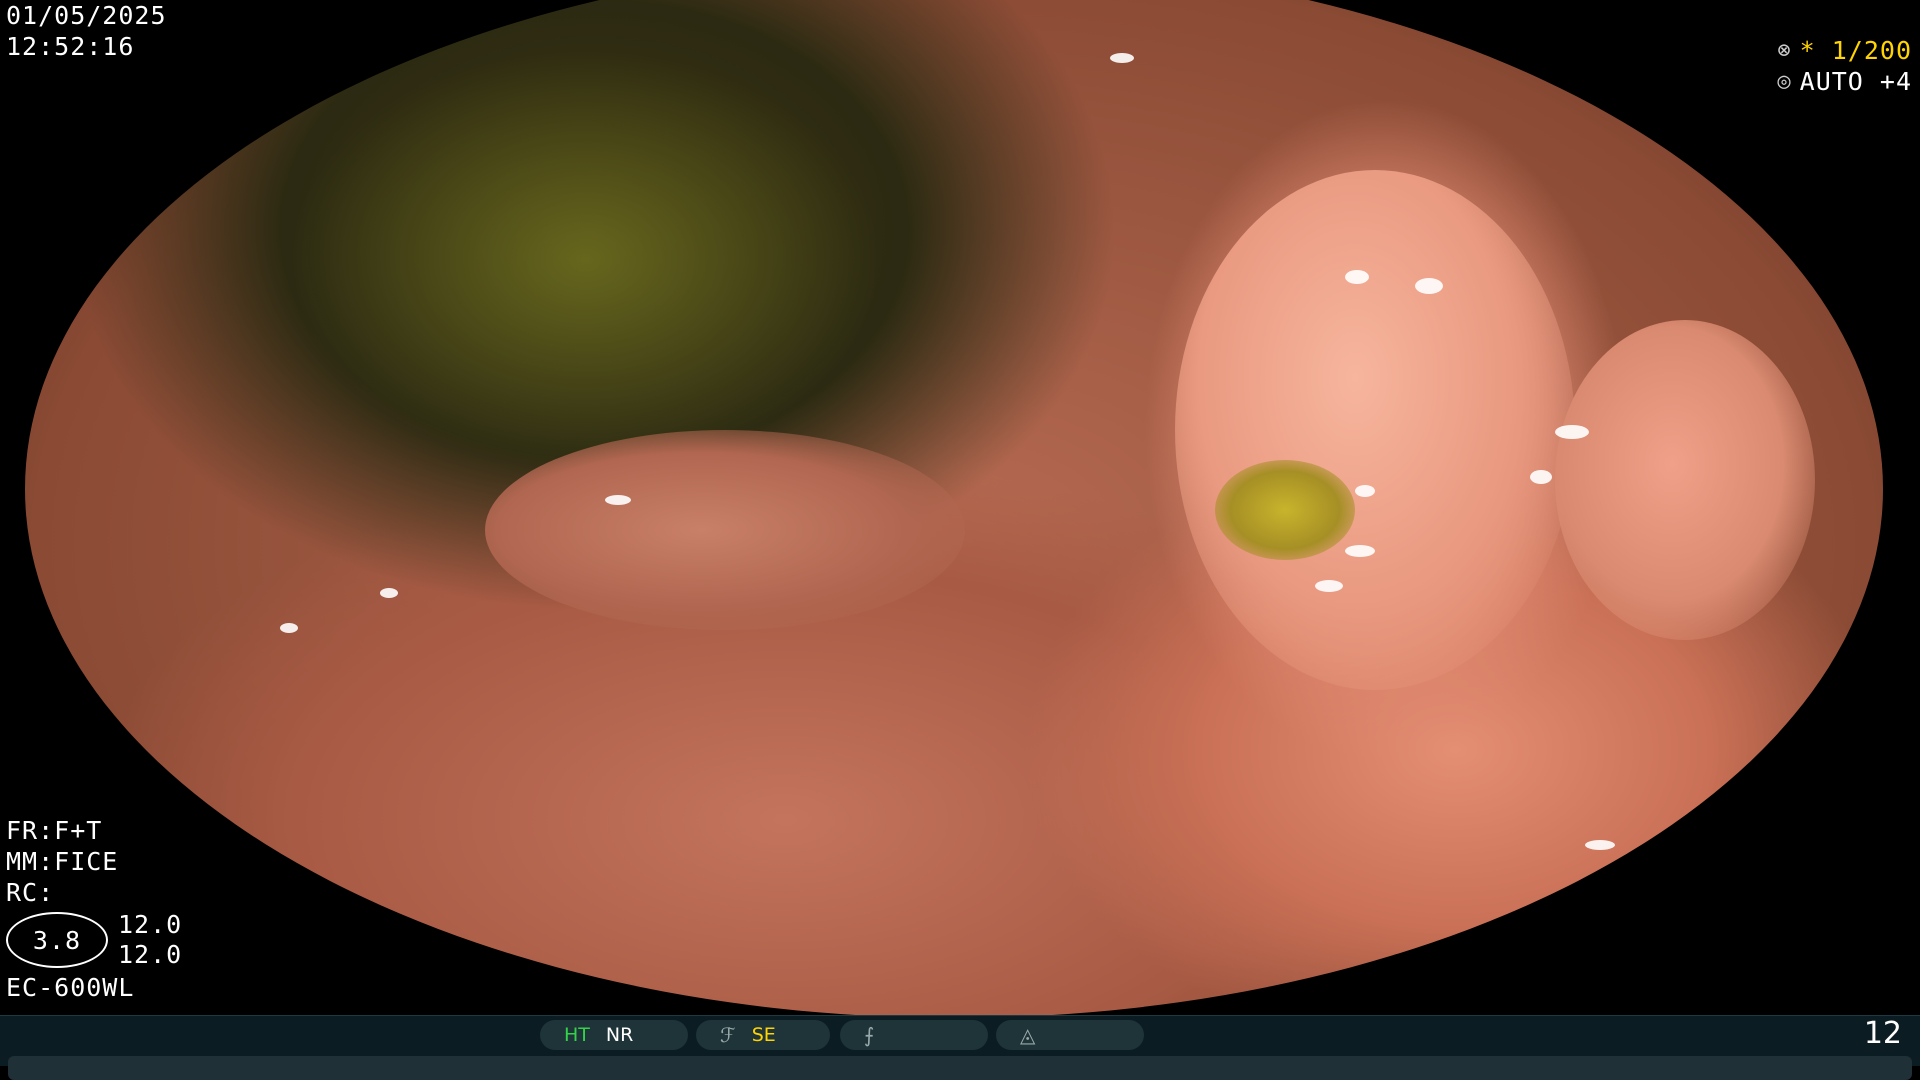  What do you see at coordinates (1375, 430) in the screenshot?
I see `polypoid-fold` at bounding box center [1375, 430].